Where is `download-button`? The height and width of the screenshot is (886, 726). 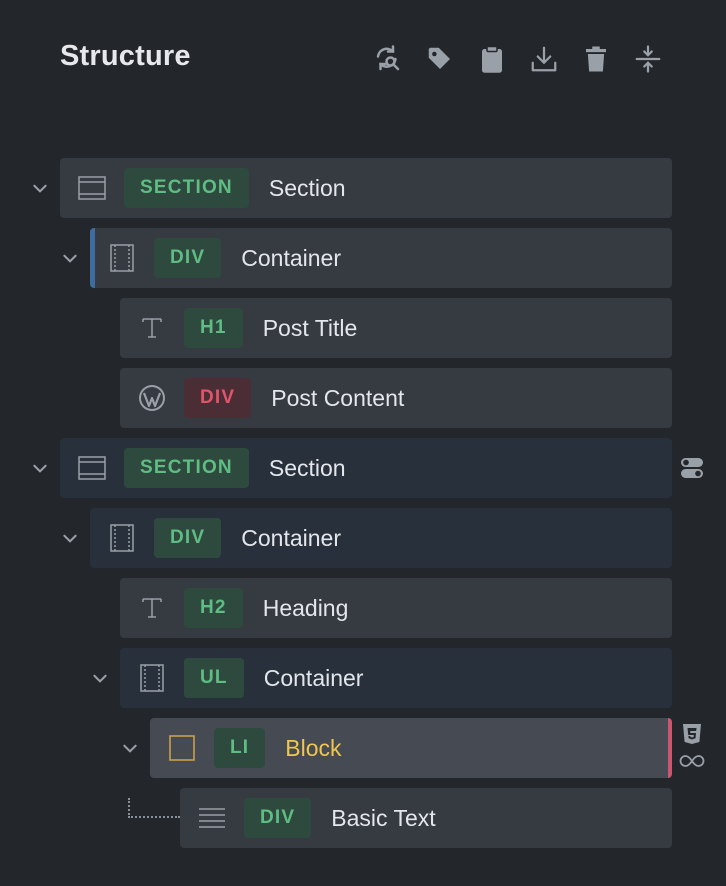 download-button is located at coordinates (544, 59).